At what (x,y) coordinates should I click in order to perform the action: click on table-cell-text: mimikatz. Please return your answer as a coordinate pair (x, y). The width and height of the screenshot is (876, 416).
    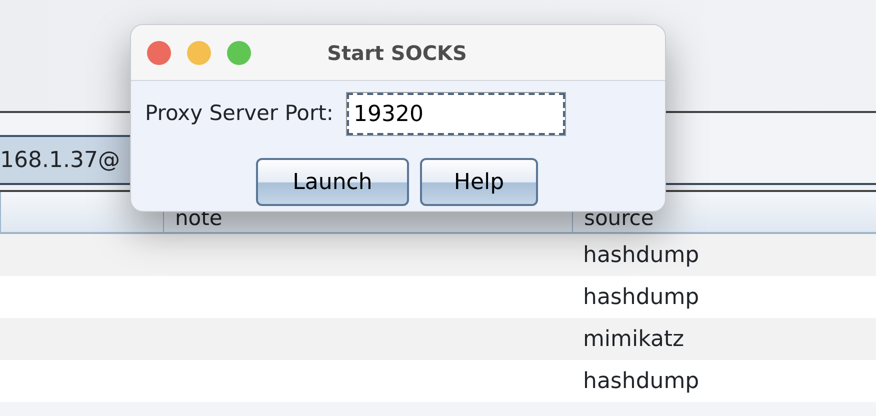
    Looking at the image, I should click on (634, 340).